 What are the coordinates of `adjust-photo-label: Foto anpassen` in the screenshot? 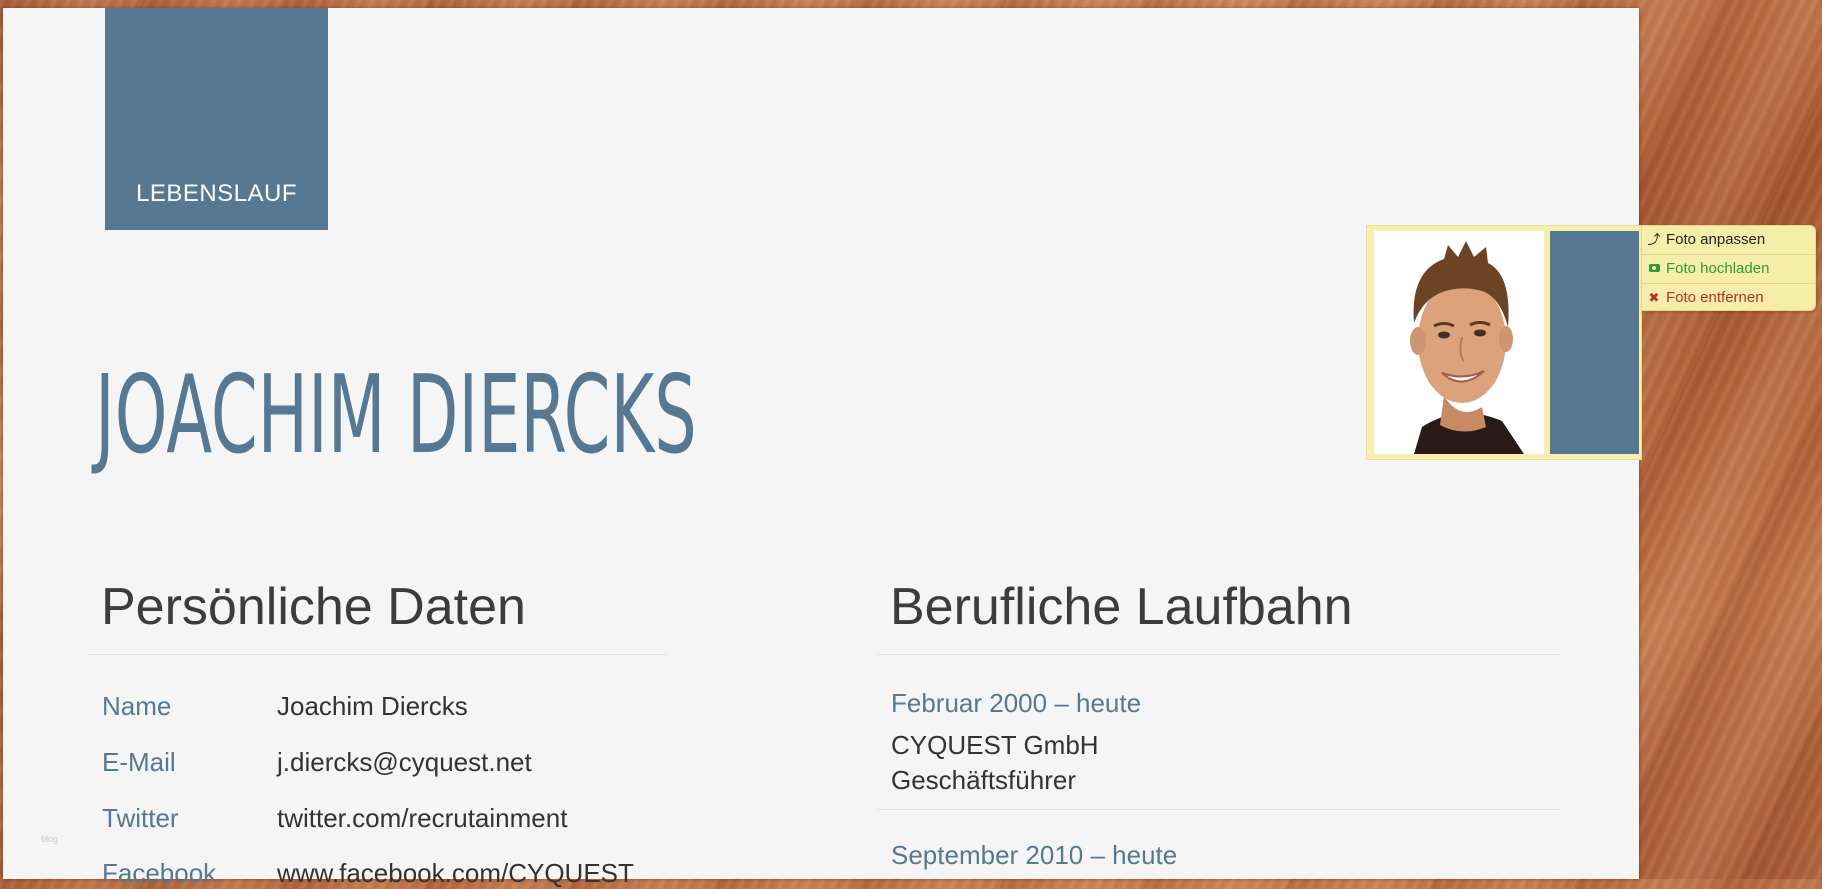 It's located at (1716, 239).